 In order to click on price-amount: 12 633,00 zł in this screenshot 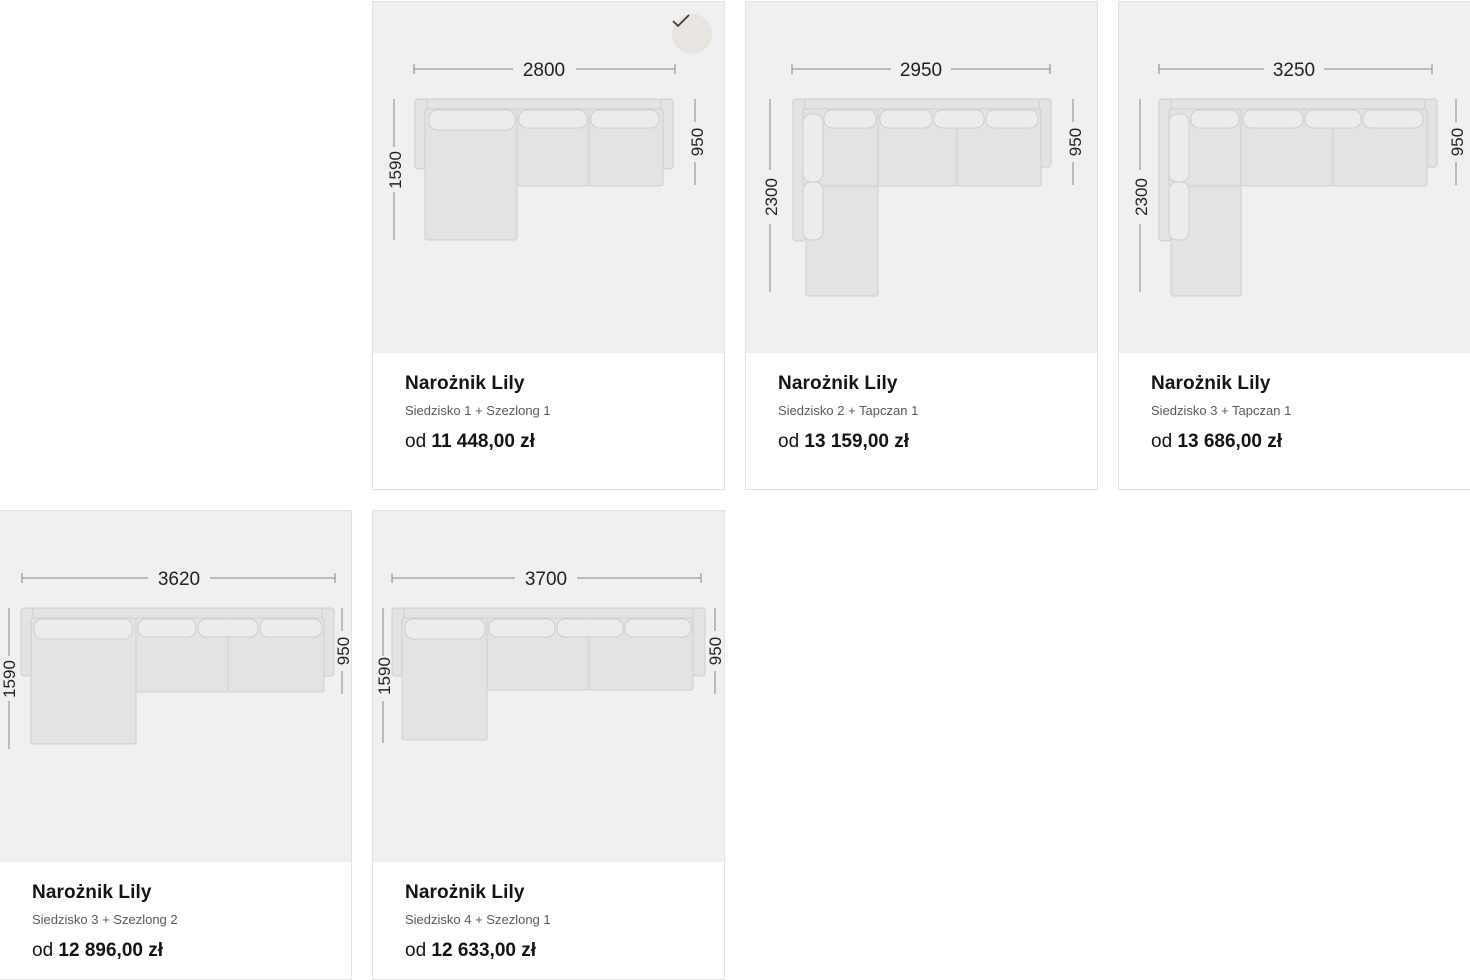, I will do `click(484, 950)`.